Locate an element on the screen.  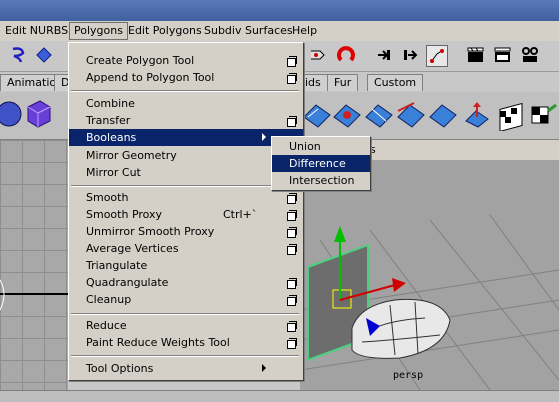
menu-append-to-polygon-tool: Append to Polygon Tool is located at coordinates (186, 77).